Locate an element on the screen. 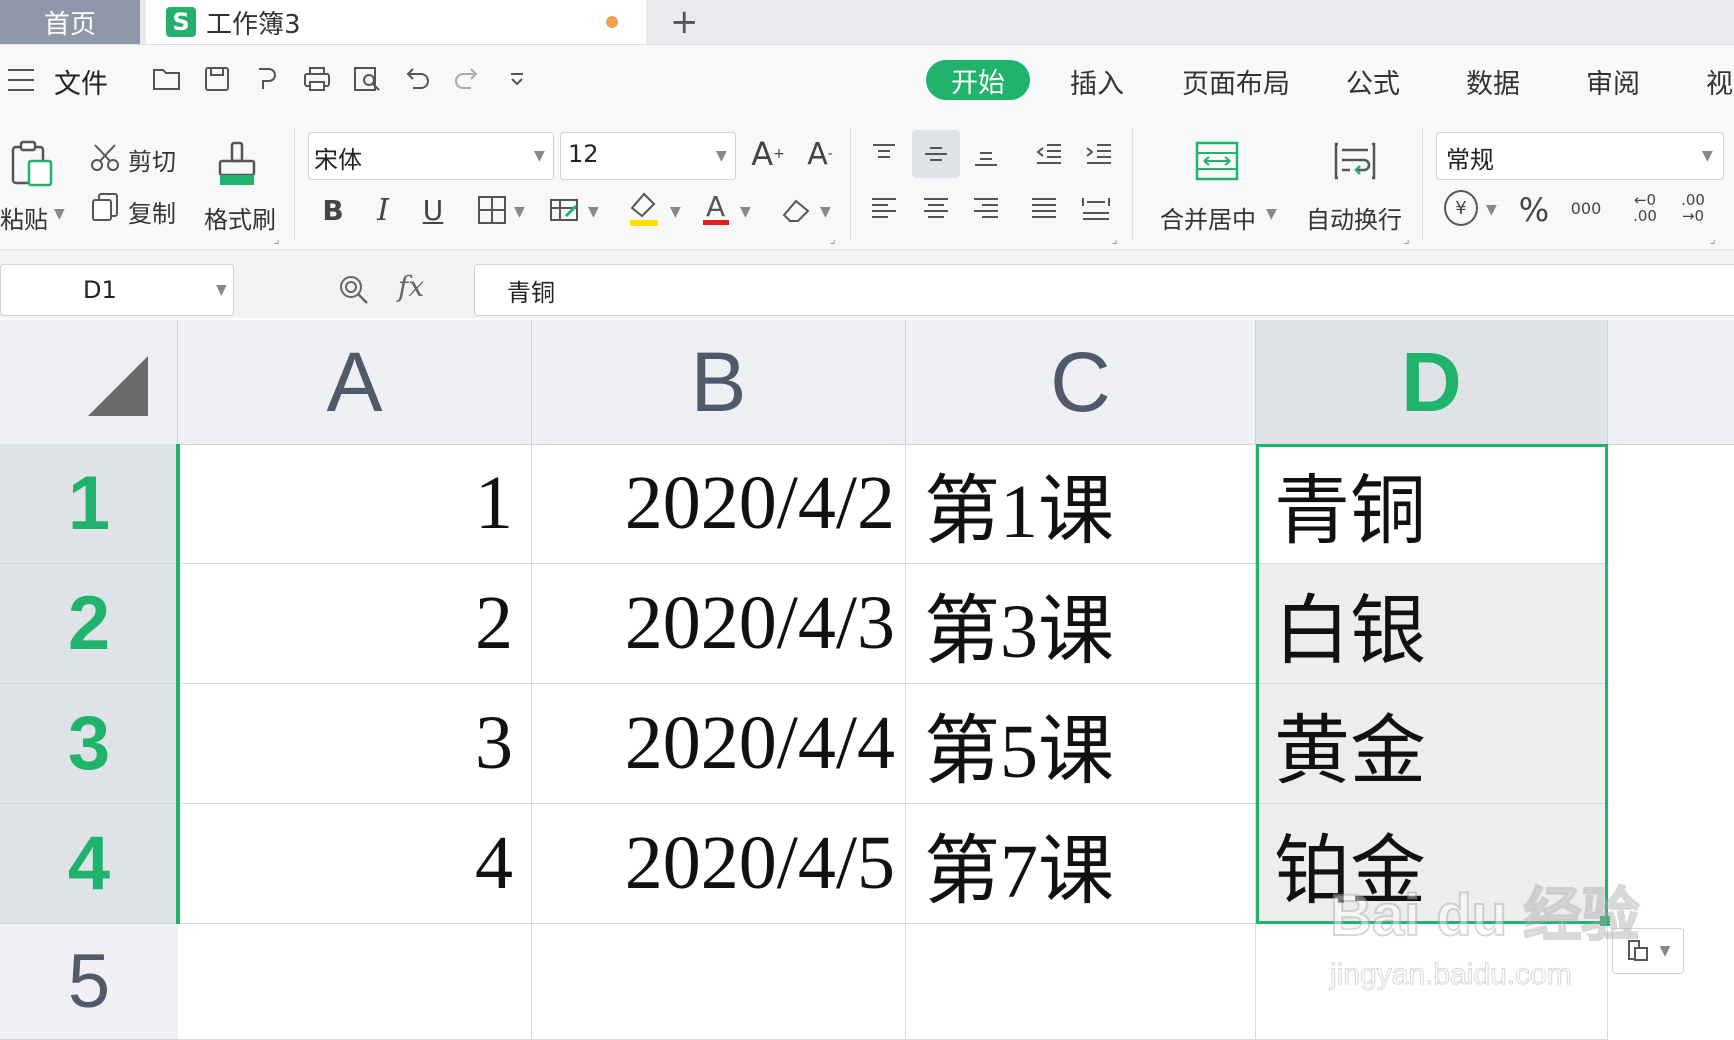 Image resolution: width=1734 pixels, height=1040 pixels. align-right-icon is located at coordinates (986, 208).